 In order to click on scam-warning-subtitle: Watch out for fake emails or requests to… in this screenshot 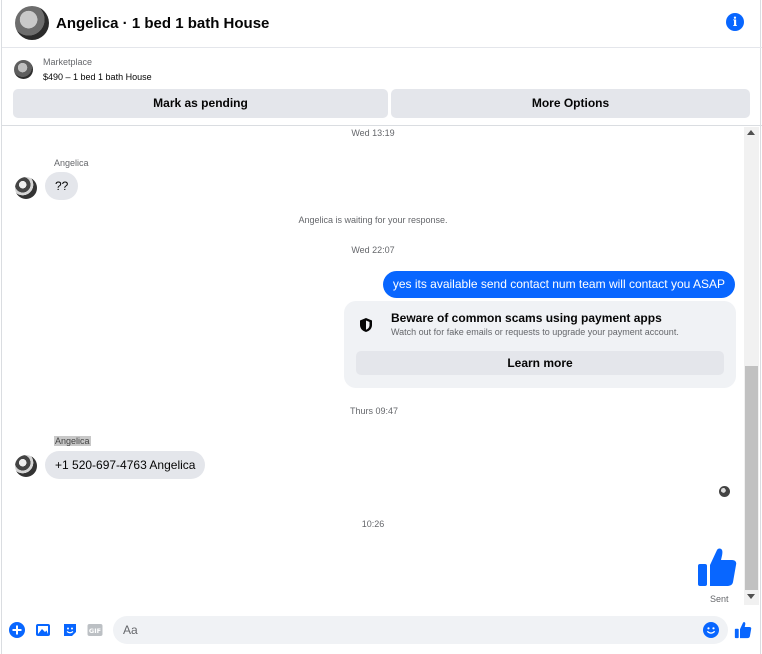, I will do `click(535, 332)`.